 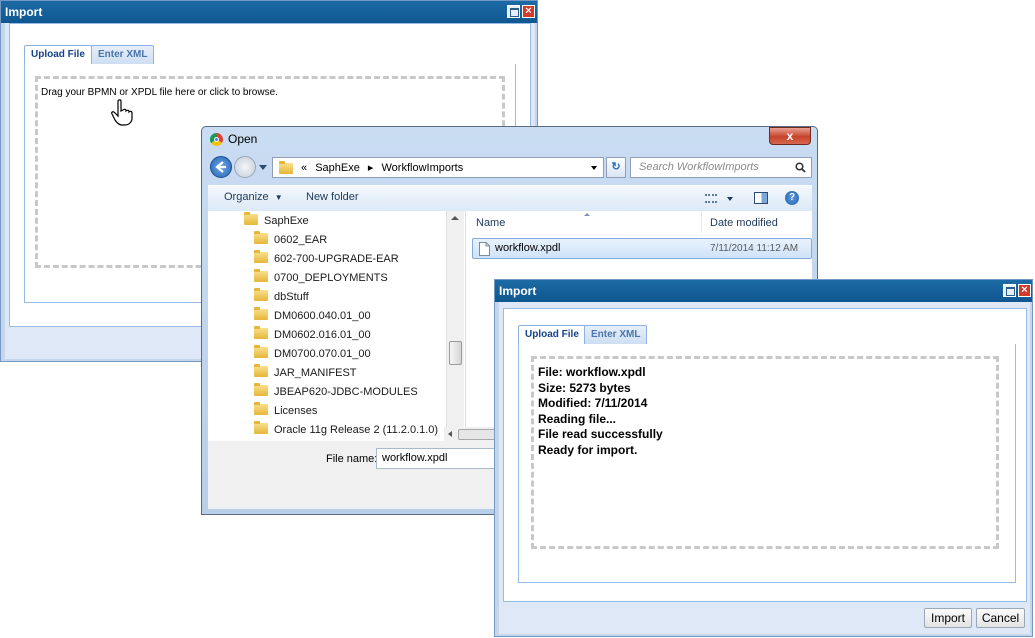 I want to click on folder-label: 0700_DEPLOYMENTS, so click(x=331, y=278).